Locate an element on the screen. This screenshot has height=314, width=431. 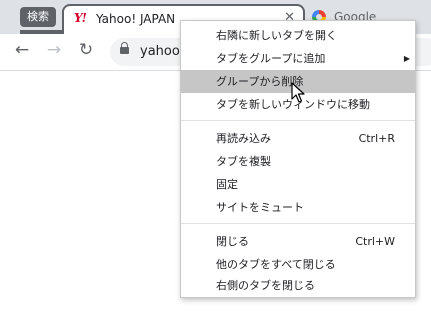
menu-item-label: タブをグループに追加 is located at coordinates (271, 58).